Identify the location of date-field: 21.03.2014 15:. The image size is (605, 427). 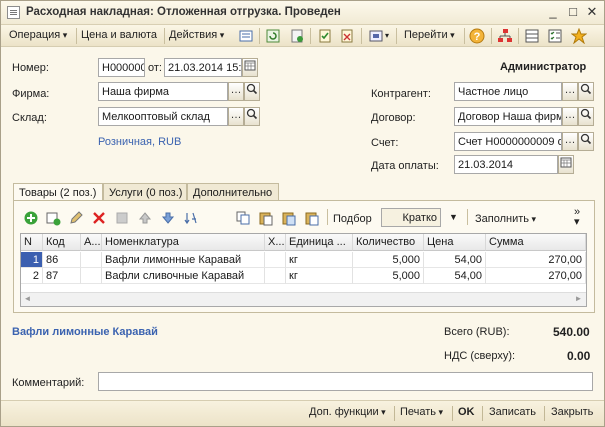
(203, 67).